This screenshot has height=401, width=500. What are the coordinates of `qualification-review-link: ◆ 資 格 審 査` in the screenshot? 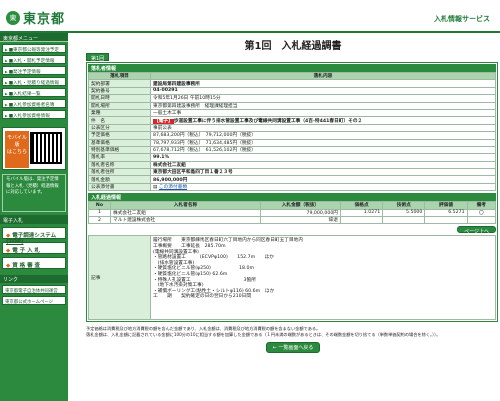 It's located at (34, 263).